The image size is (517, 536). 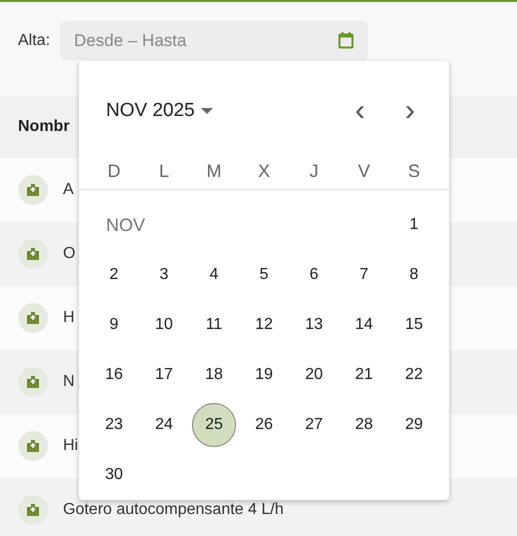 I want to click on weekday-label: V, so click(x=363, y=171).